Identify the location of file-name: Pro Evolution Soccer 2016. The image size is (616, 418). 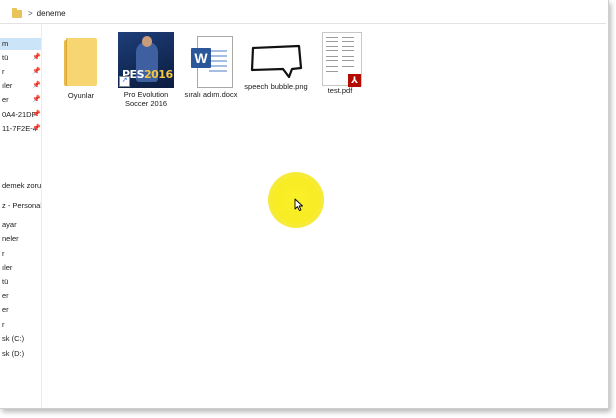
(146, 99).